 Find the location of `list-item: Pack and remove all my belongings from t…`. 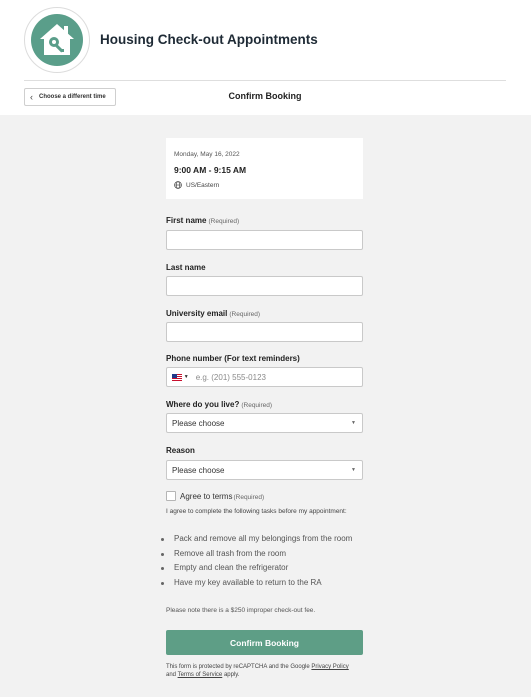

list-item: Pack and remove all my belongings from t… is located at coordinates (263, 539).